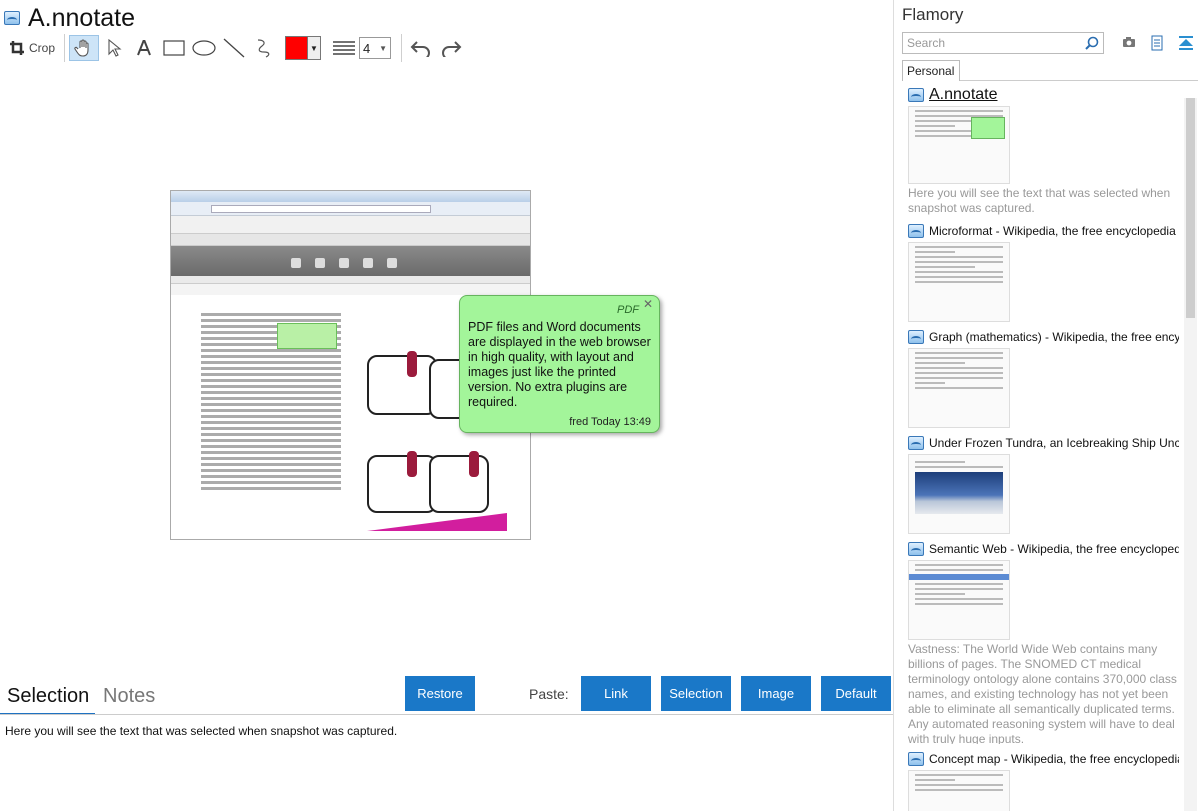 Image resolution: width=1198 pixels, height=811 pixels. What do you see at coordinates (931, 70) in the screenshot?
I see `tab-personal: Personal` at bounding box center [931, 70].